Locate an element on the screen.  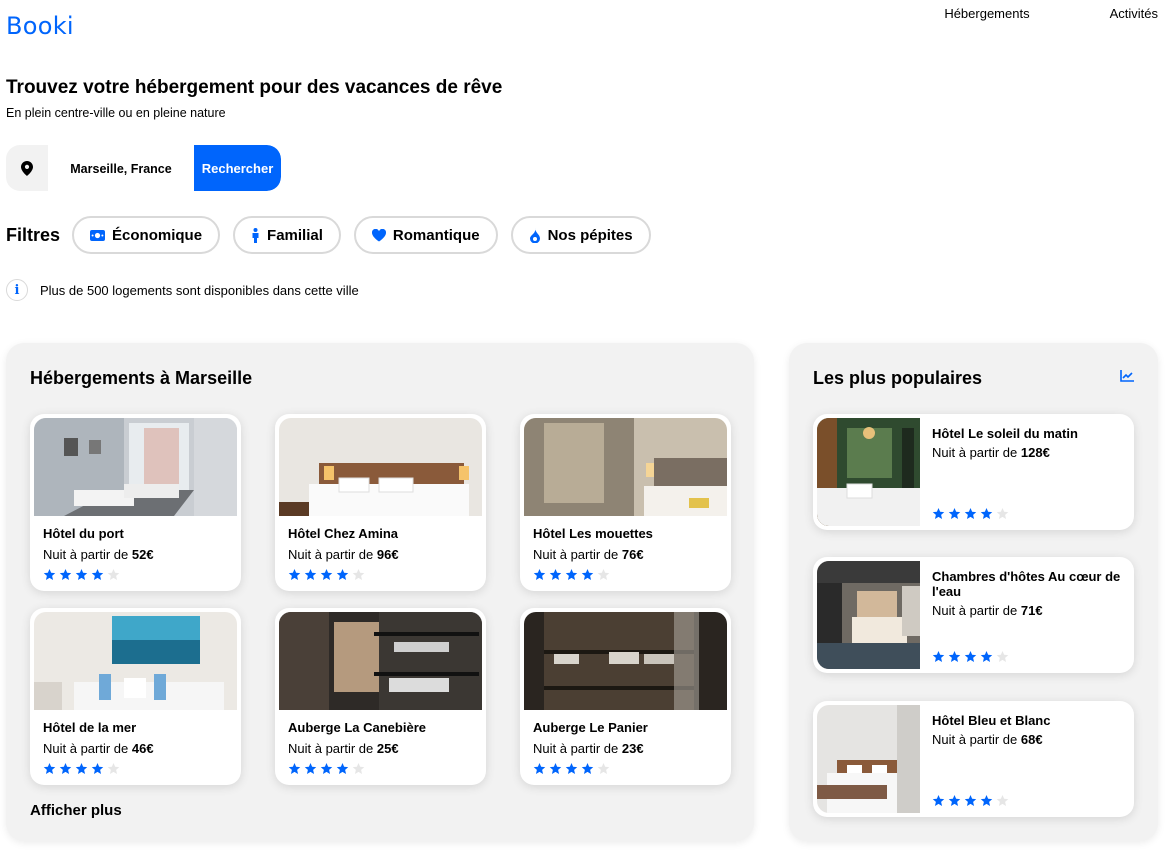
hotel-card: Hôtel Les mouettes Nuit à partir de 76€ is located at coordinates (625, 502).